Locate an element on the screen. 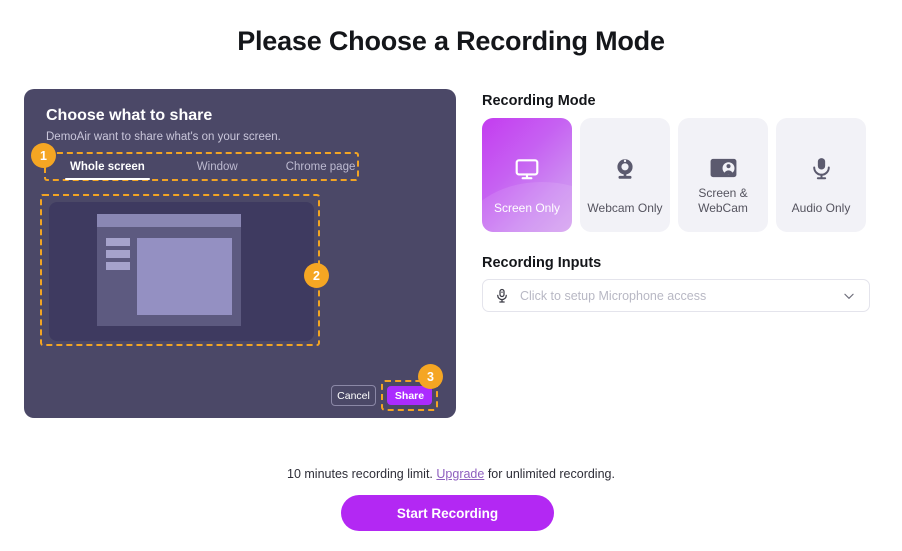 This screenshot has height=551, width=902. mode-card-label: Screen Only is located at coordinates (527, 208).